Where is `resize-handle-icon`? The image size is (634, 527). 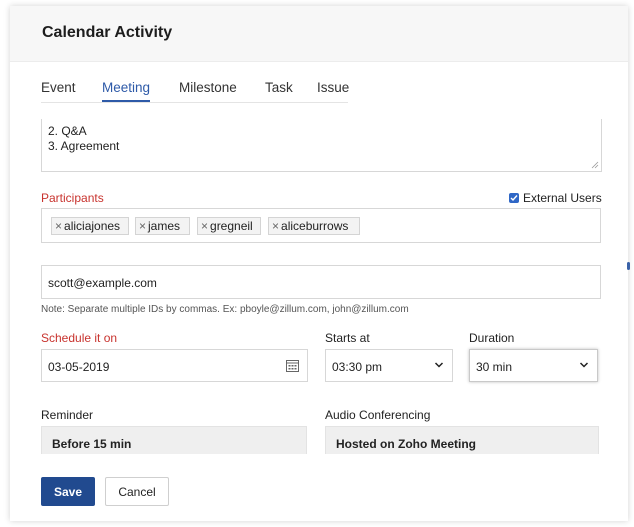 resize-handle-icon is located at coordinates (595, 165).